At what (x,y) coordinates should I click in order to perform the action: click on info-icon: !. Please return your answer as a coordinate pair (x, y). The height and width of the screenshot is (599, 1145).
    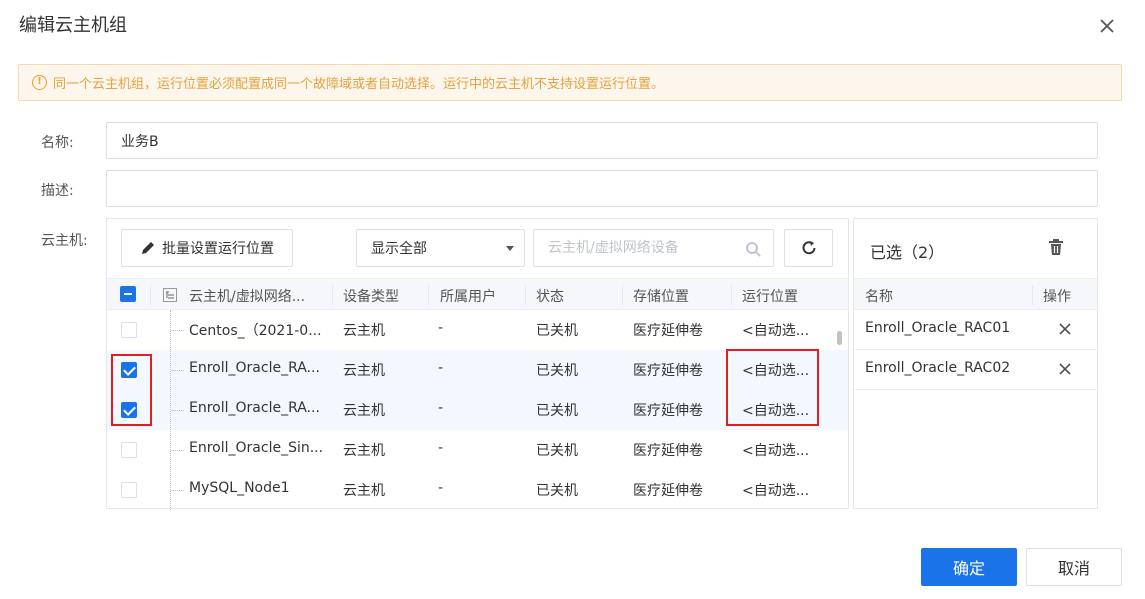
    Looking at the image, I should click on (39, 82).